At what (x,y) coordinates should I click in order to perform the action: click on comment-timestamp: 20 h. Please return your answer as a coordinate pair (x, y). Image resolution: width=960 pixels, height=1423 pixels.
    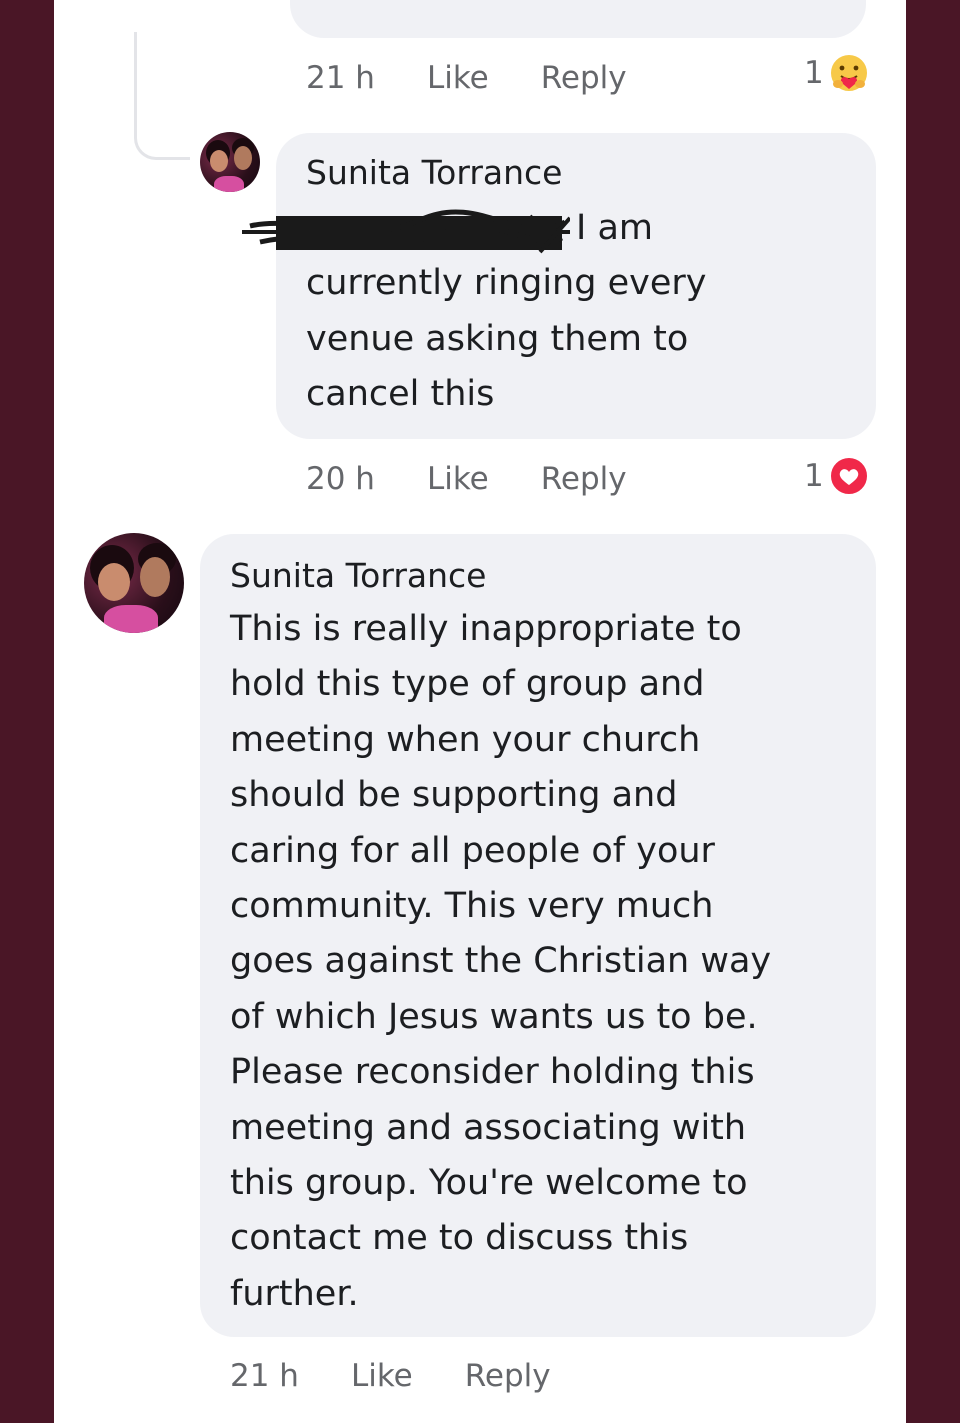
    Looking at the image, I should click on (340, 479).